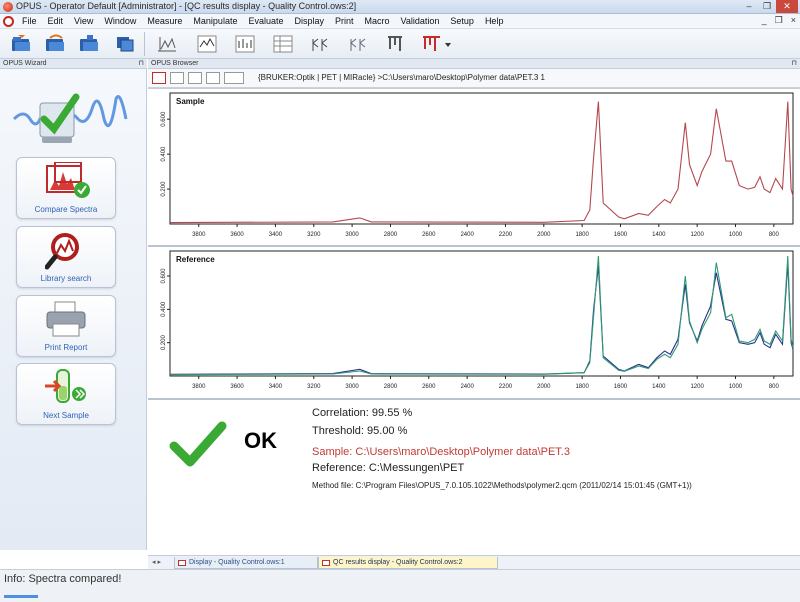 Image resolution: width=800 pixels, height=602 pixels. What do you see at coordinates (66, 257) in the screenshot?
I see `library-search-button: Library search` at bounding box center [66, 257].